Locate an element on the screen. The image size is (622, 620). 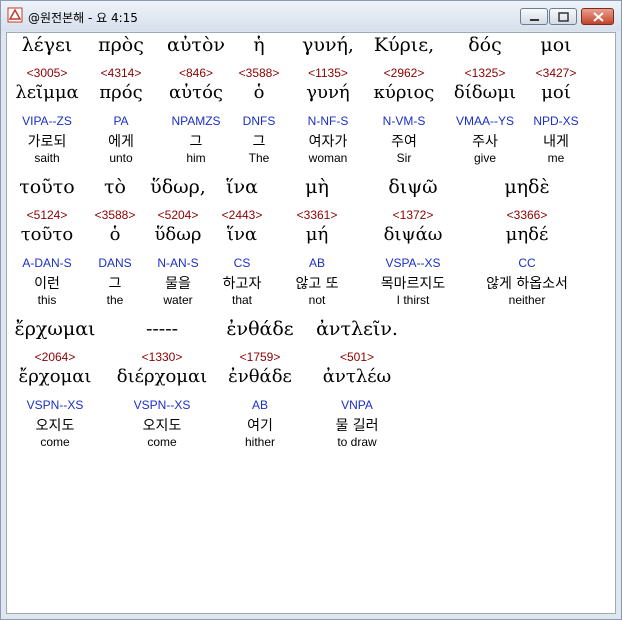
strong-number: <3427> is located at coordinates (556, 73).